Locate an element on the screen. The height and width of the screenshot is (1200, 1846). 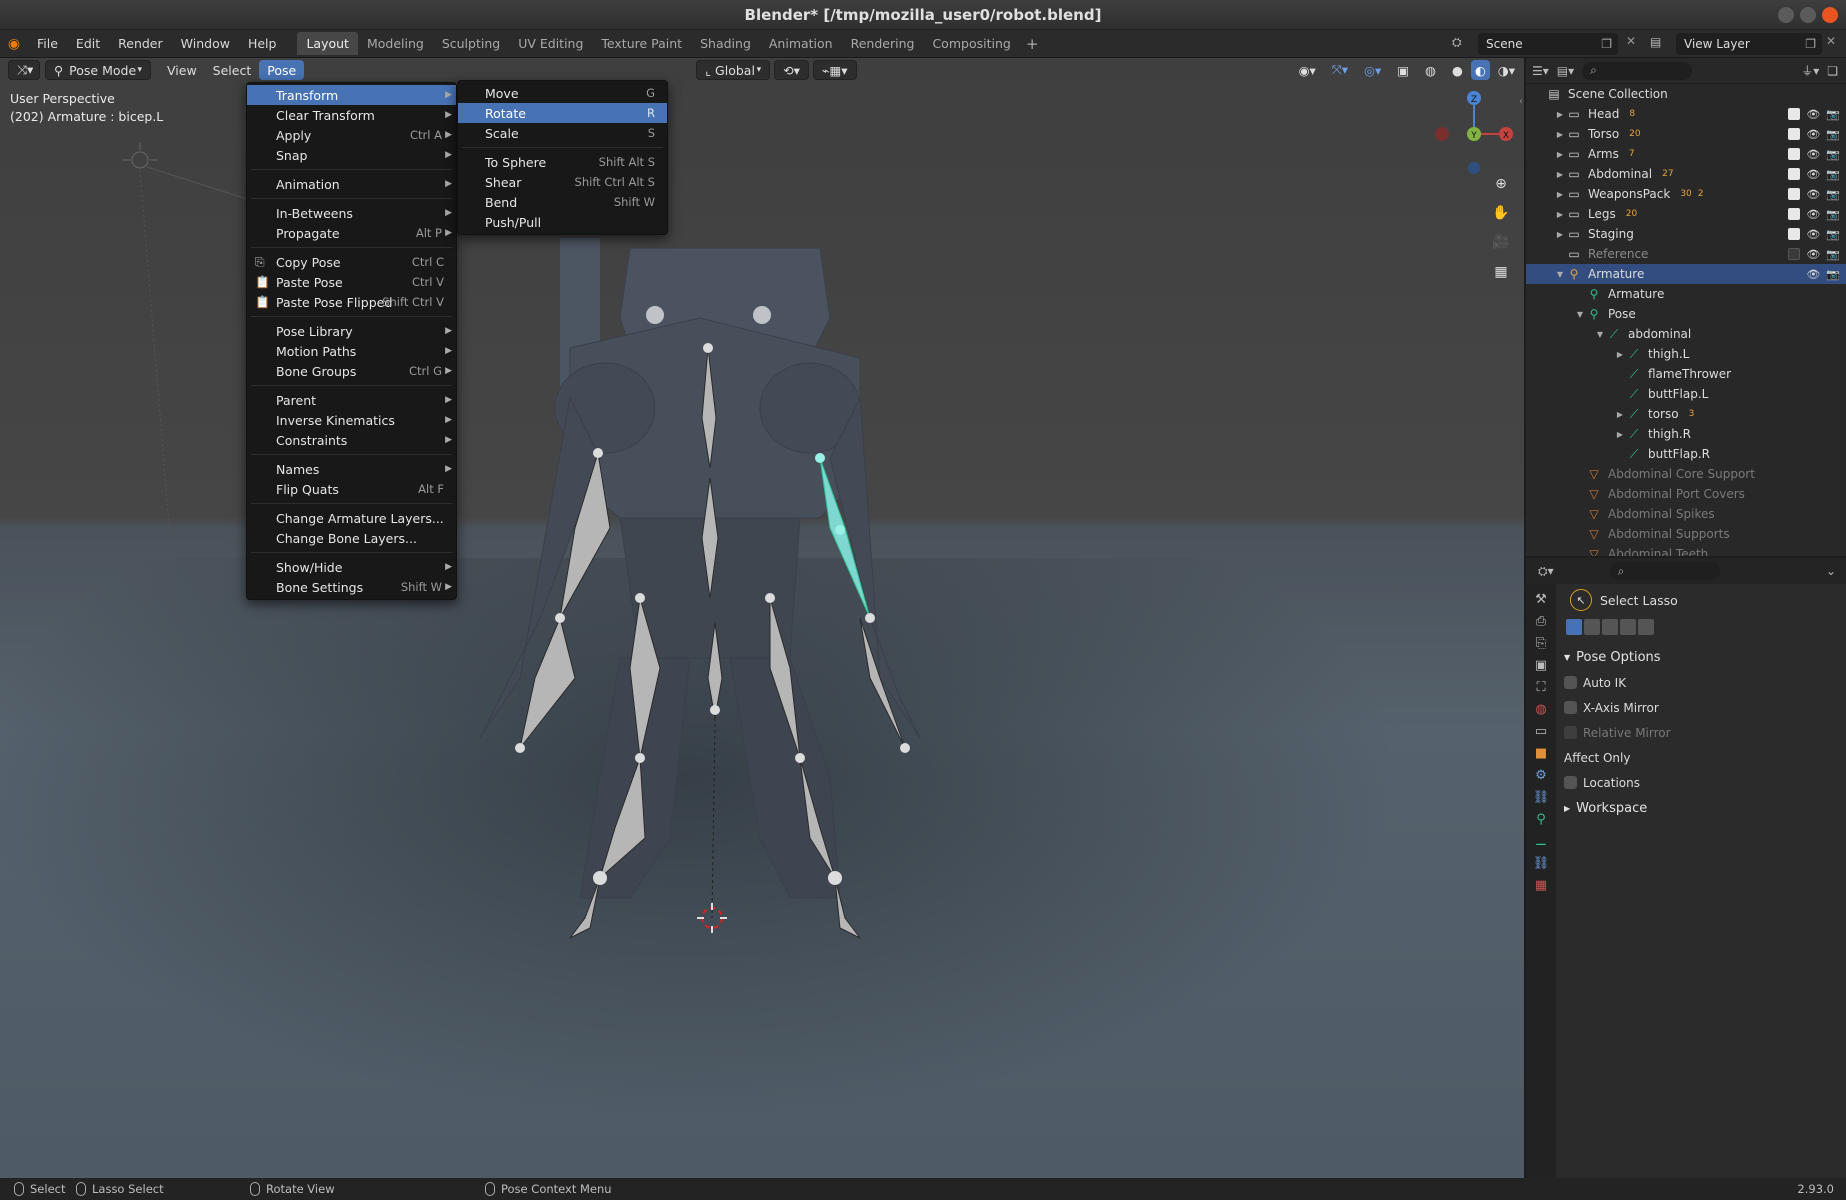
view-layer-field: View Layer ❐ is located at coordinates (1749, 44).